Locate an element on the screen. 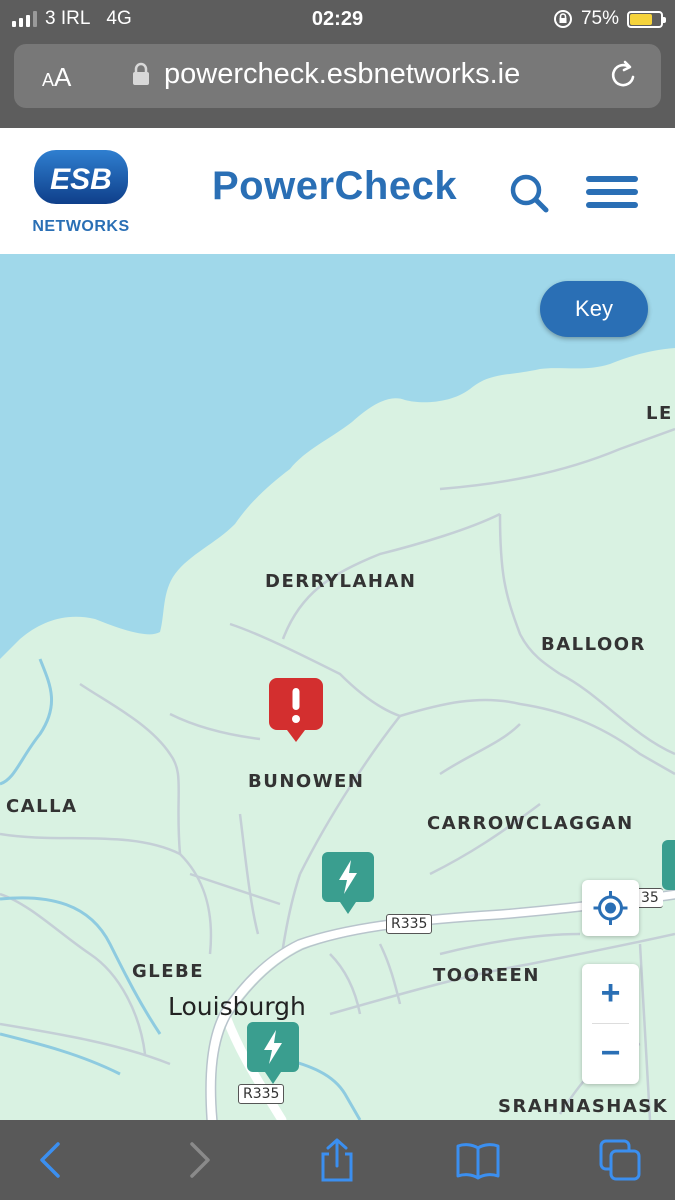 The image size is (675, 1200). url-text: powercheck.esbnetworks.ie is located at coordinates (342, 74).